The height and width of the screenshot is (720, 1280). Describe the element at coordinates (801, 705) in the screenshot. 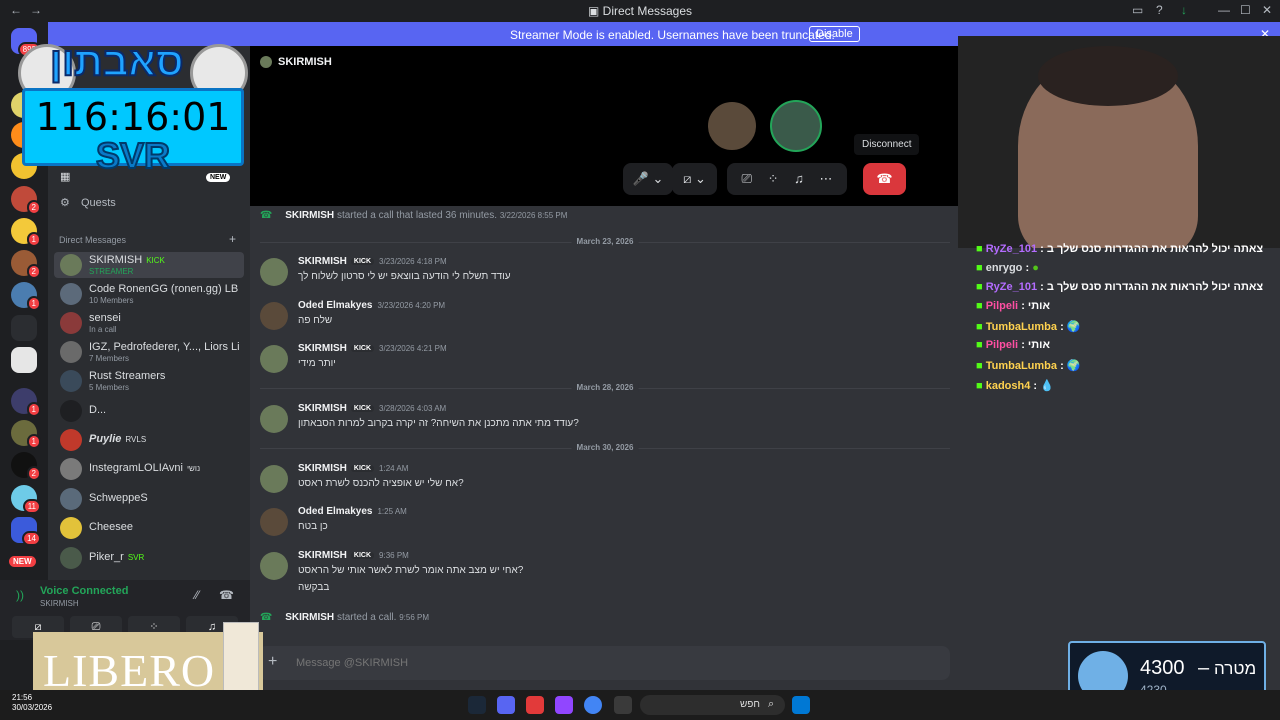

I see `windows-start-icon` at that location.